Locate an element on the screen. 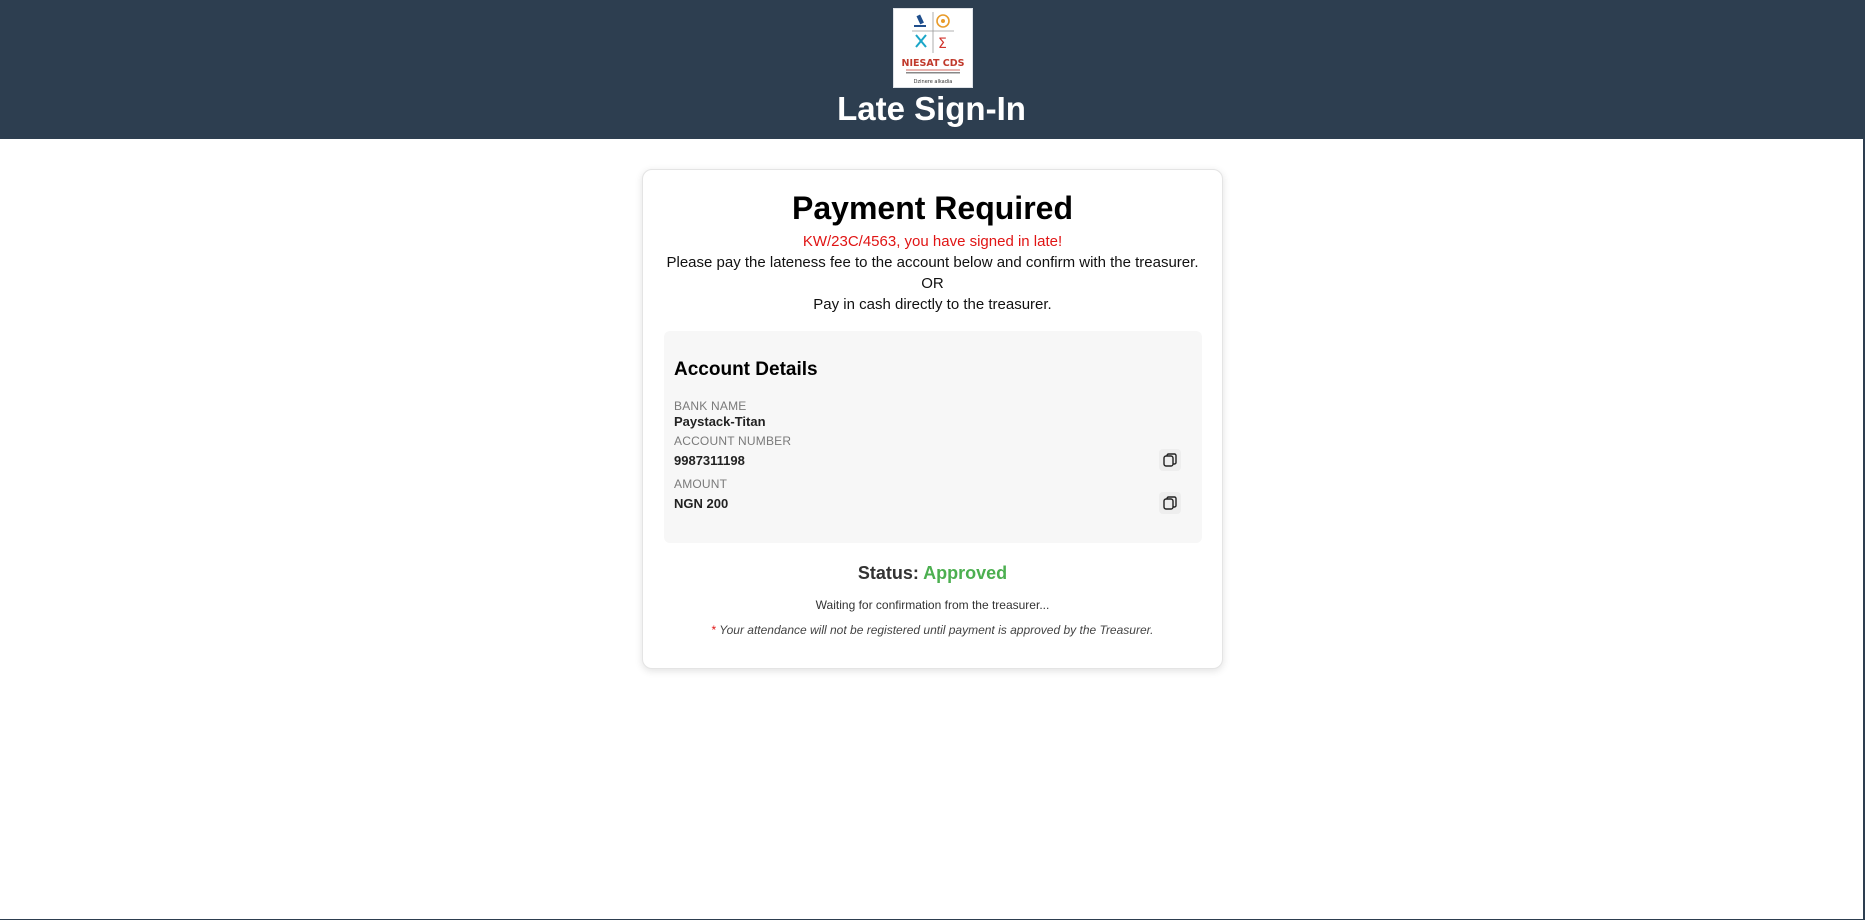 The image size is (1867, 921). account-details-title: Account Details is located at coordinates (746, 369).